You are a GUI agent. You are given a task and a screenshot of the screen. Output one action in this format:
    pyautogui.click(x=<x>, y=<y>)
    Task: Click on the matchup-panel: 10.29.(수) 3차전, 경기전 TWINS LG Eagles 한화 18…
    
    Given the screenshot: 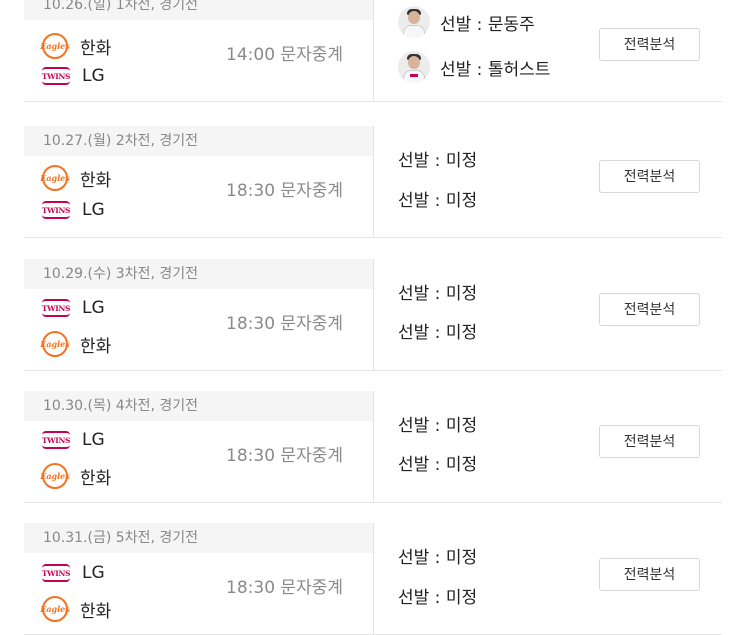 What is the action you would take?
    pyautogui.click(x=199, y=314)
    